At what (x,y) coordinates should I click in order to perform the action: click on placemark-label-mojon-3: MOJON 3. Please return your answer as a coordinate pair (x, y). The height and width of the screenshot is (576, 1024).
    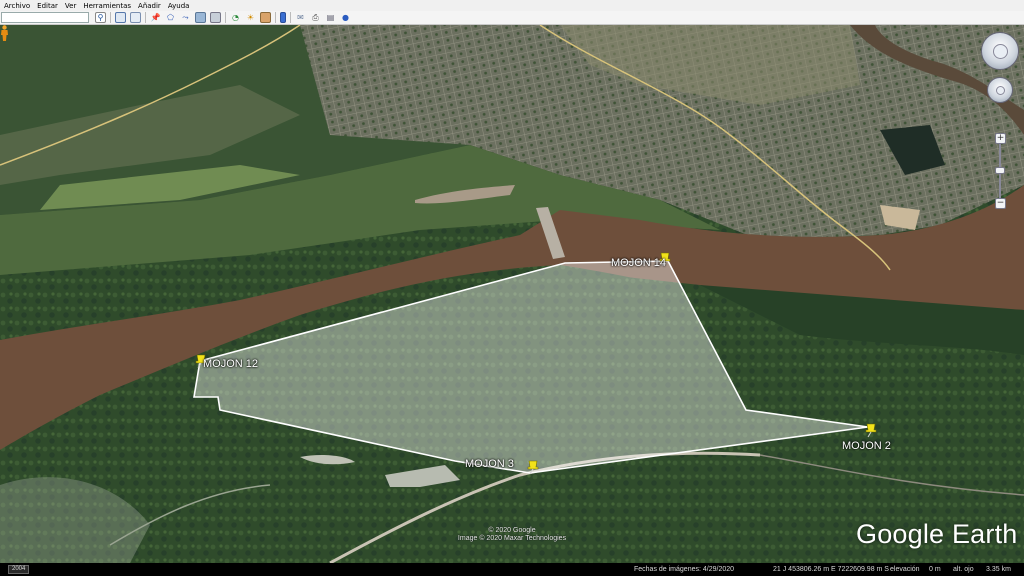
    Looking at the image, I should click on (489, 464).